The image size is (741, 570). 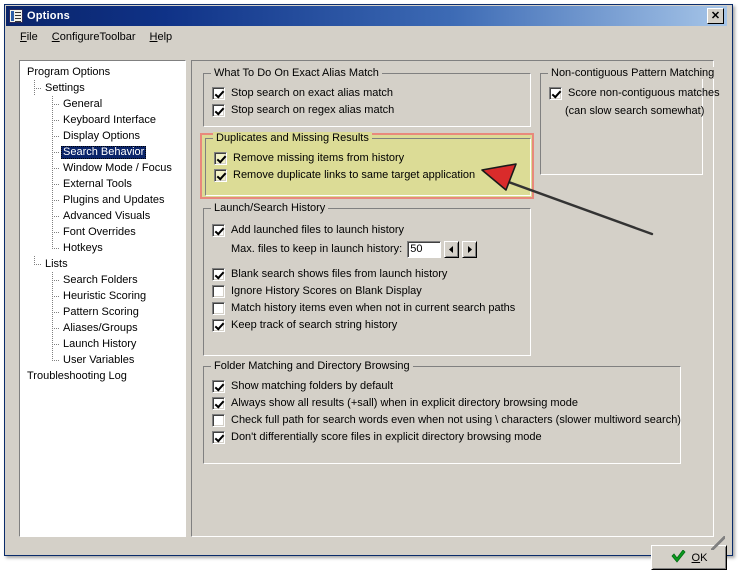 I want to click on tree-item-display-options: Display Options, so click(x=102, y=136).